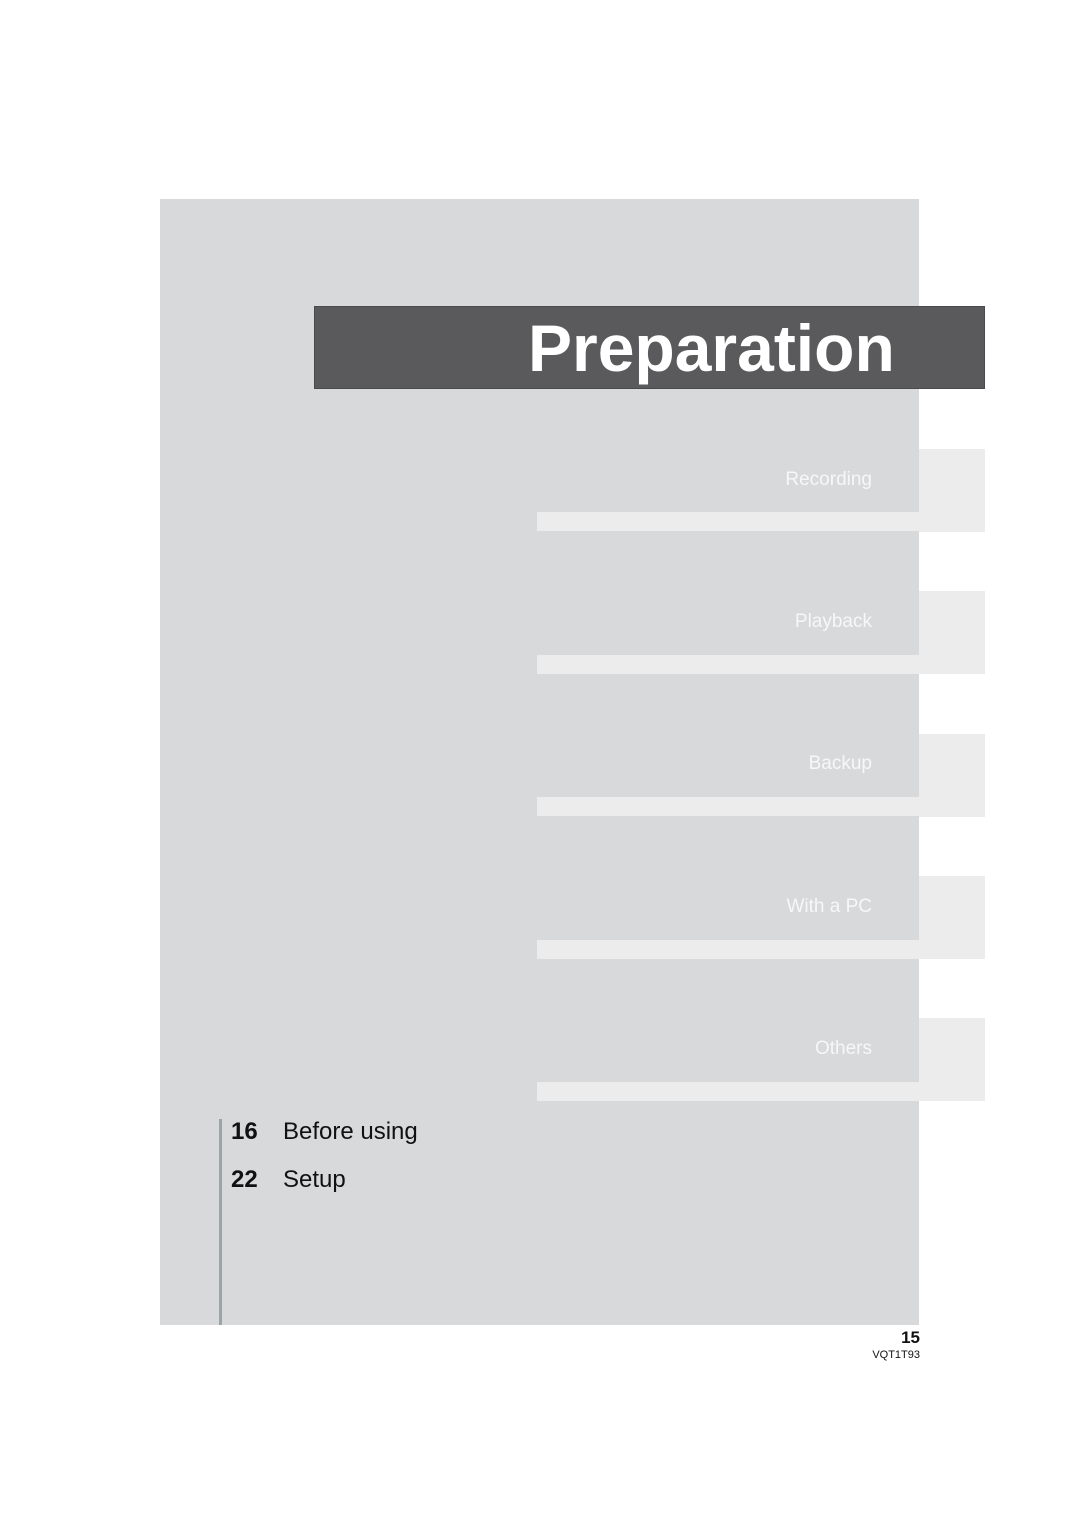 The image size is (1080, 1526). I want to click on tab-label: Recording, so click(828, 479).